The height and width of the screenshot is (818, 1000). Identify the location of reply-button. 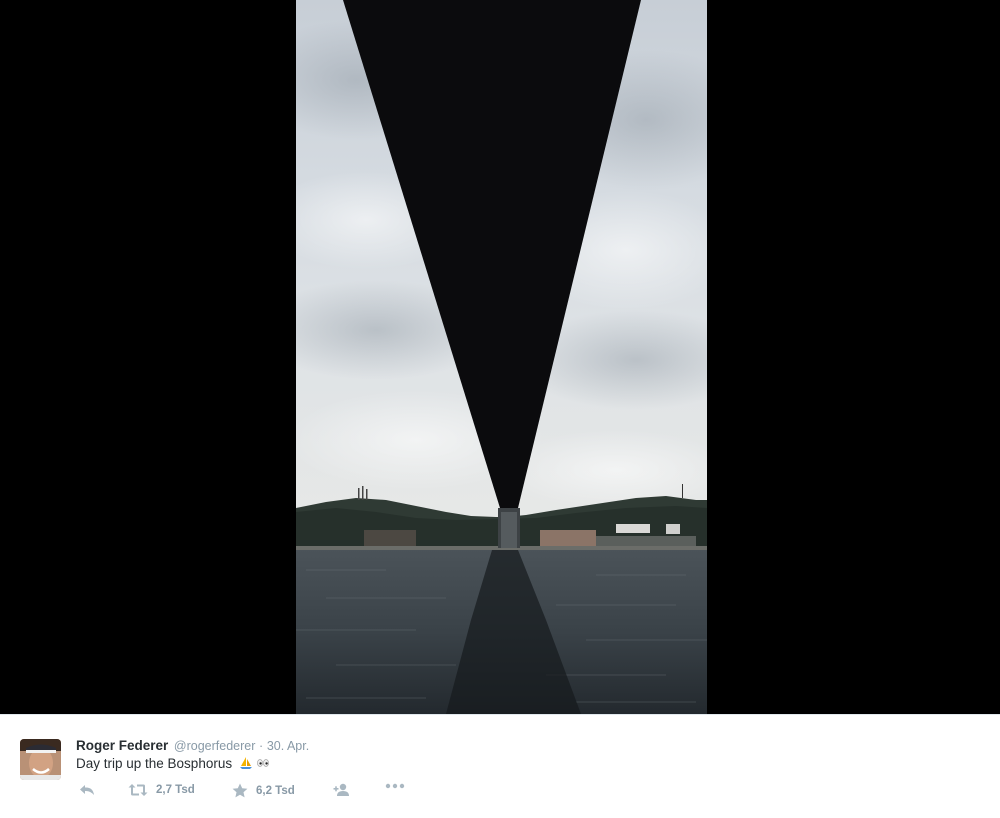
(87, 790).